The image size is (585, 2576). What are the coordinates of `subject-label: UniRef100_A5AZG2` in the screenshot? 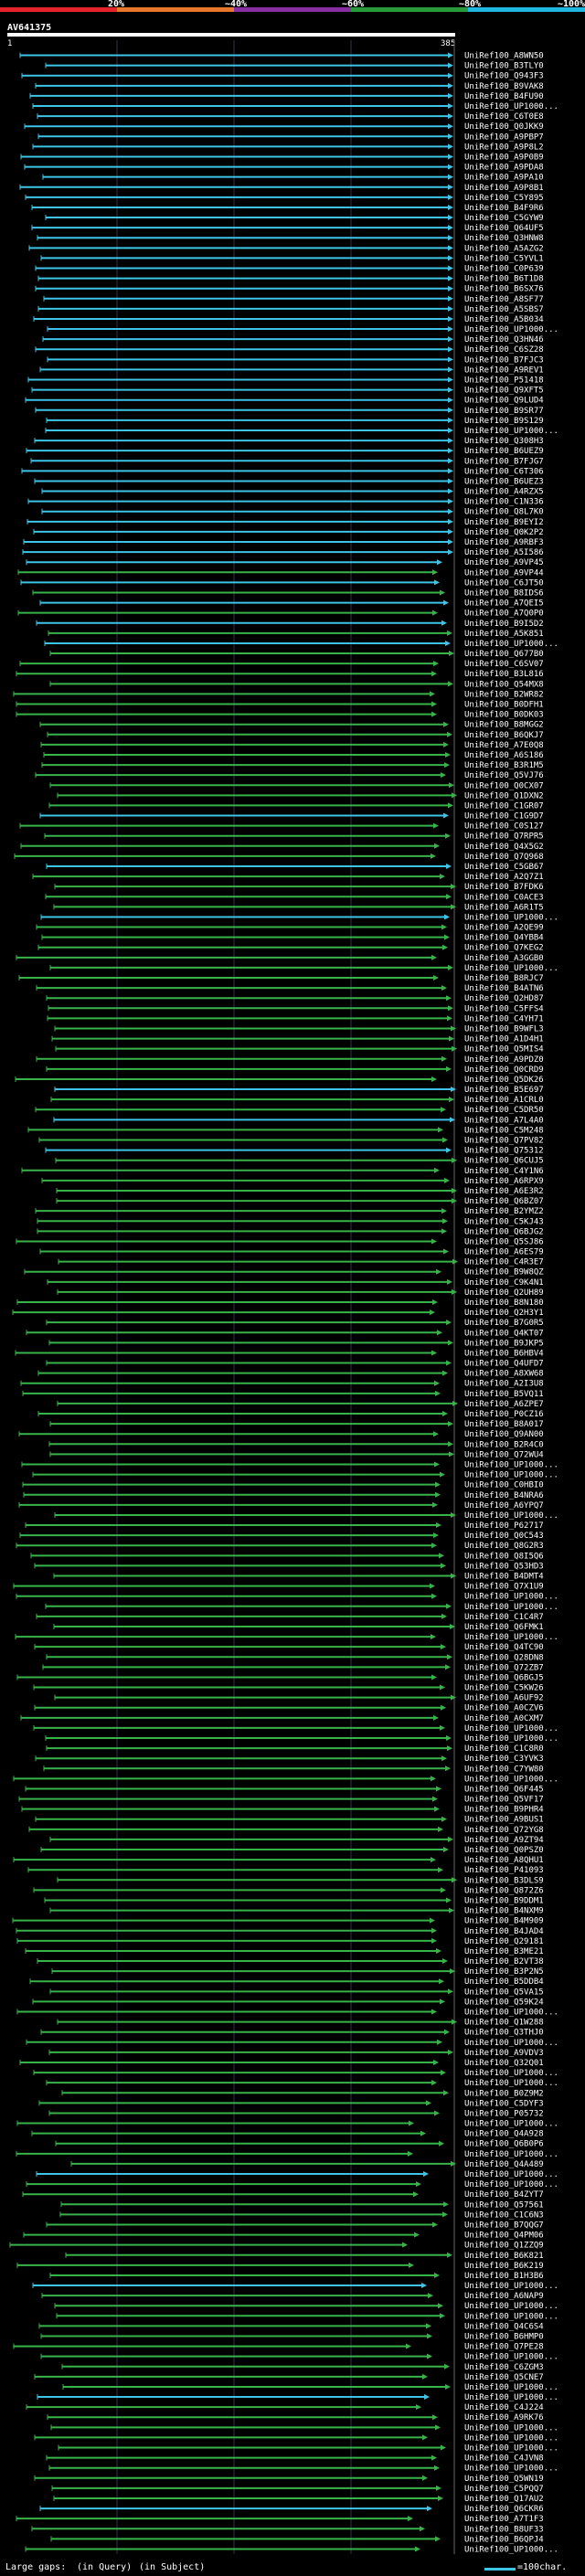 It's located at (504, 248).